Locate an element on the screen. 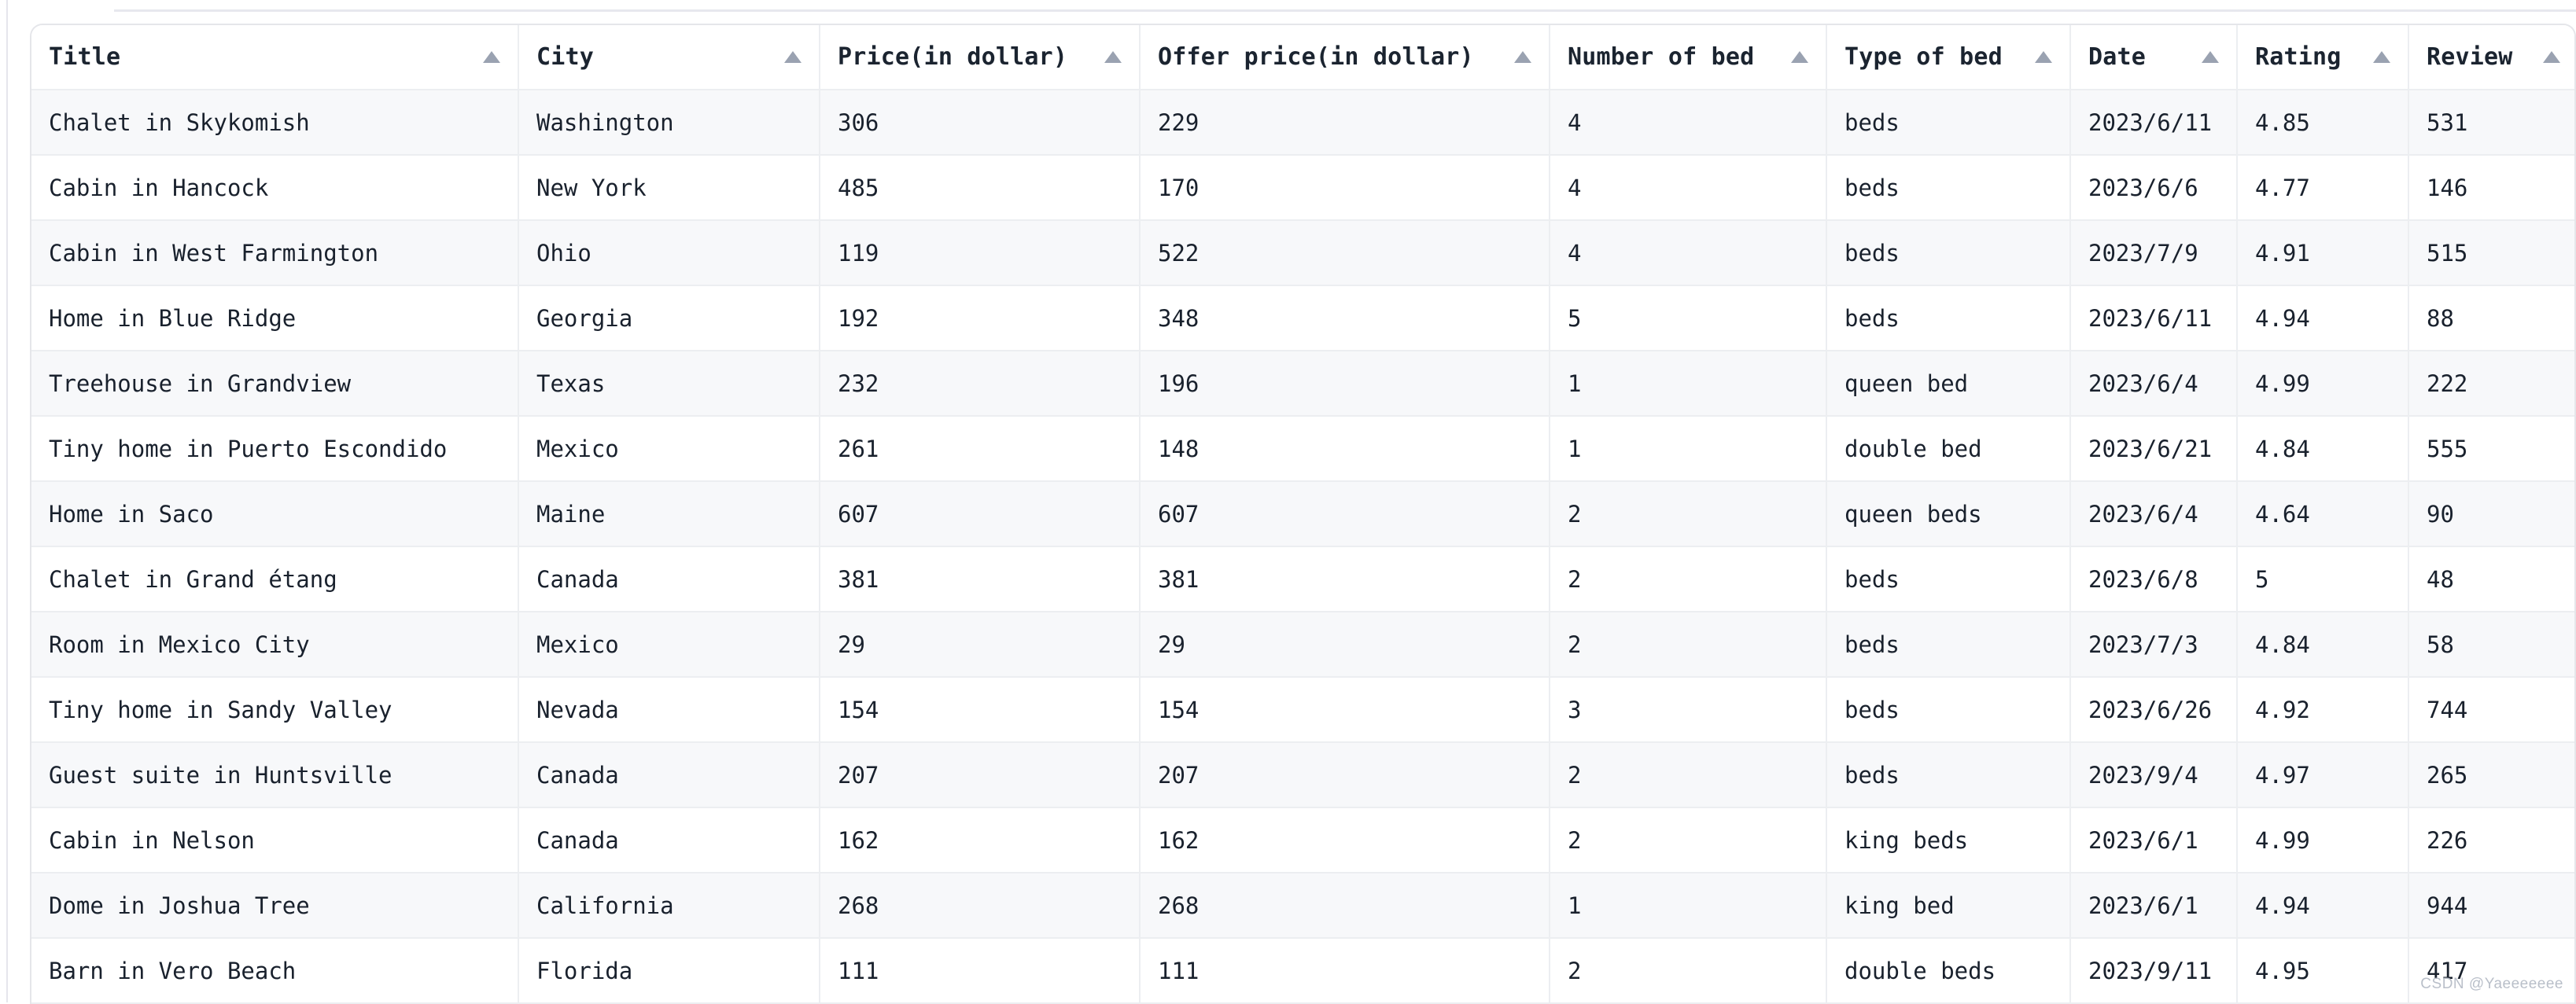  cell-price: 192 is located at coordinates (980, 318).